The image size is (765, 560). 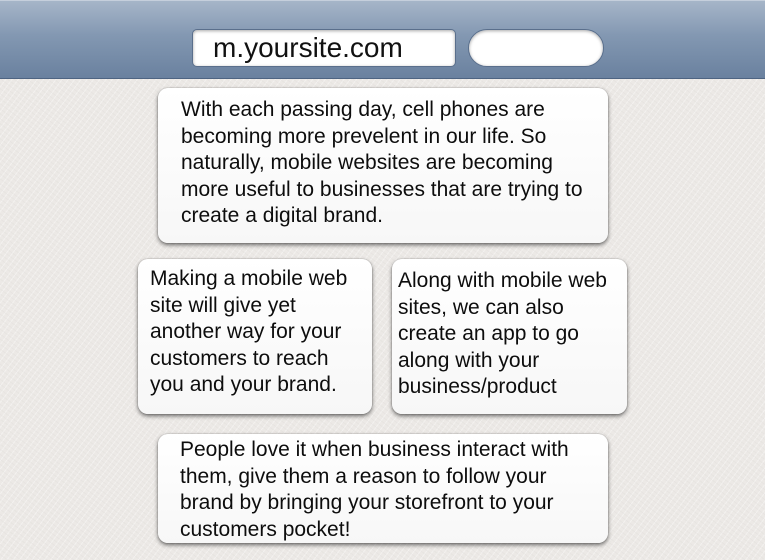 What do you see at coordinates (536, 48) in the screenshot?
I see `search-input` at bounding box center [536, 48].